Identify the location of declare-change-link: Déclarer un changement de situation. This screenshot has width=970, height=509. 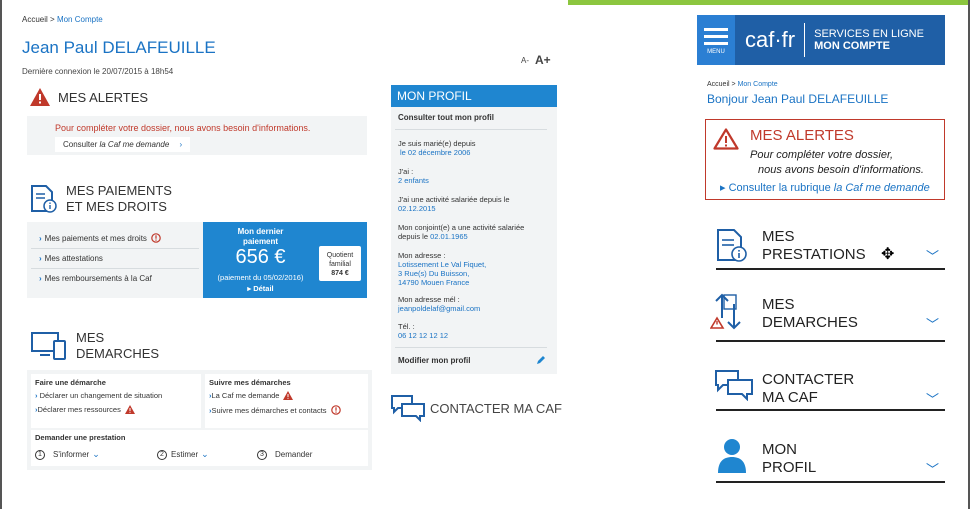
(116, 395).